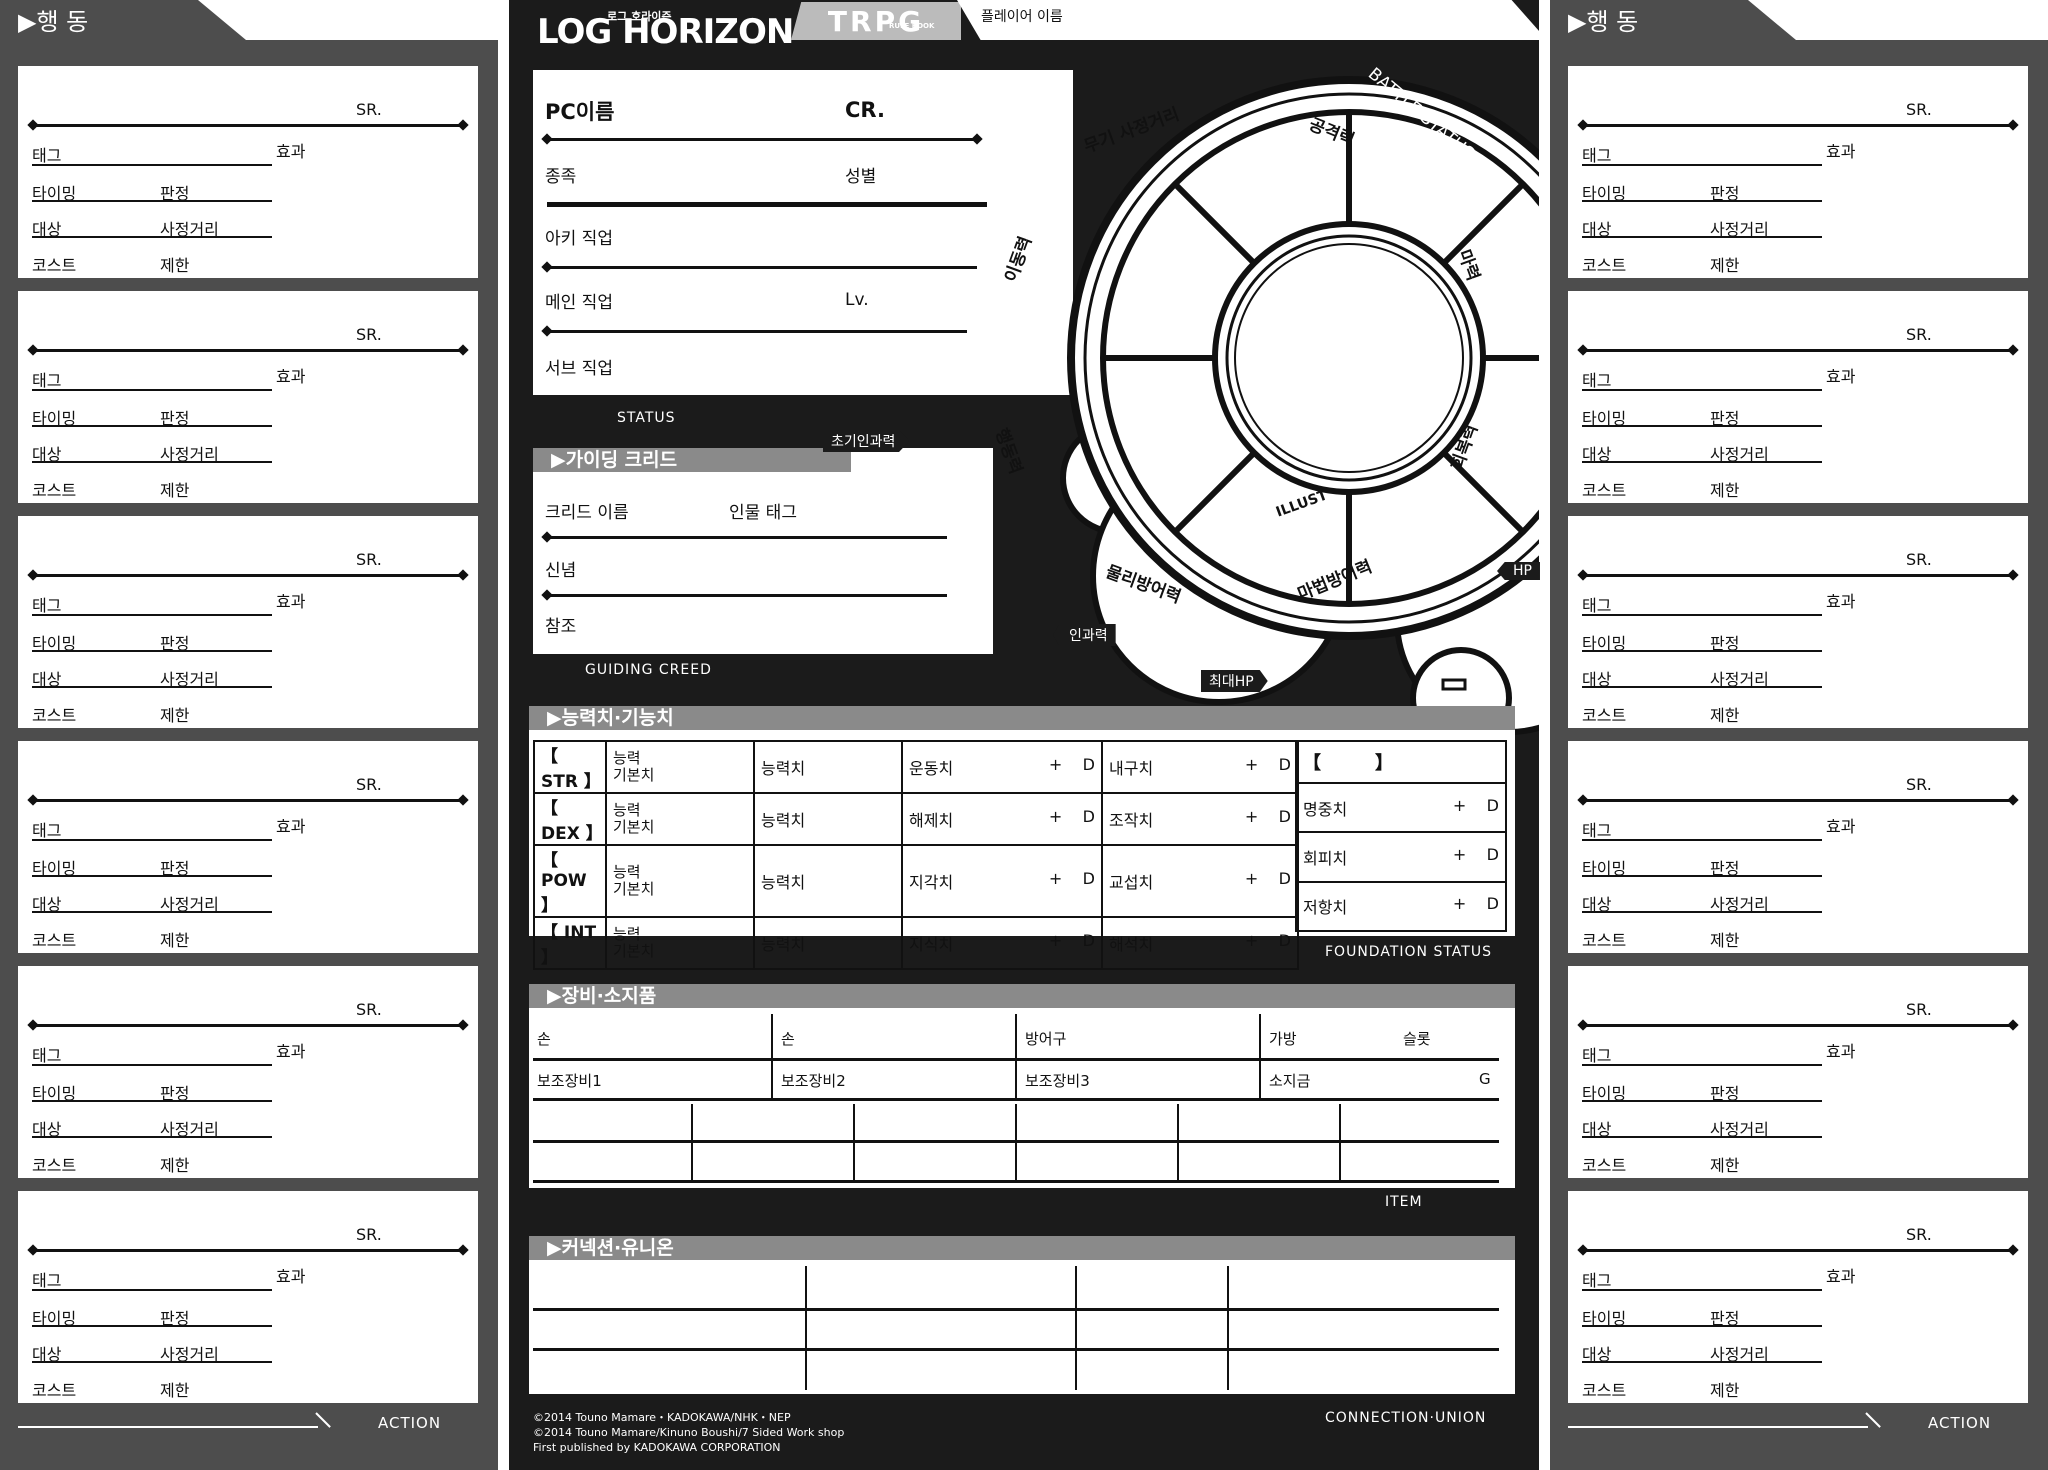 The height and width of the screenshot is (1470, 2048). What do you see at coordinates (1283, 1039) in the screenshot?
I see `bag-label: 가방` at bounding box center [1283, 1039].